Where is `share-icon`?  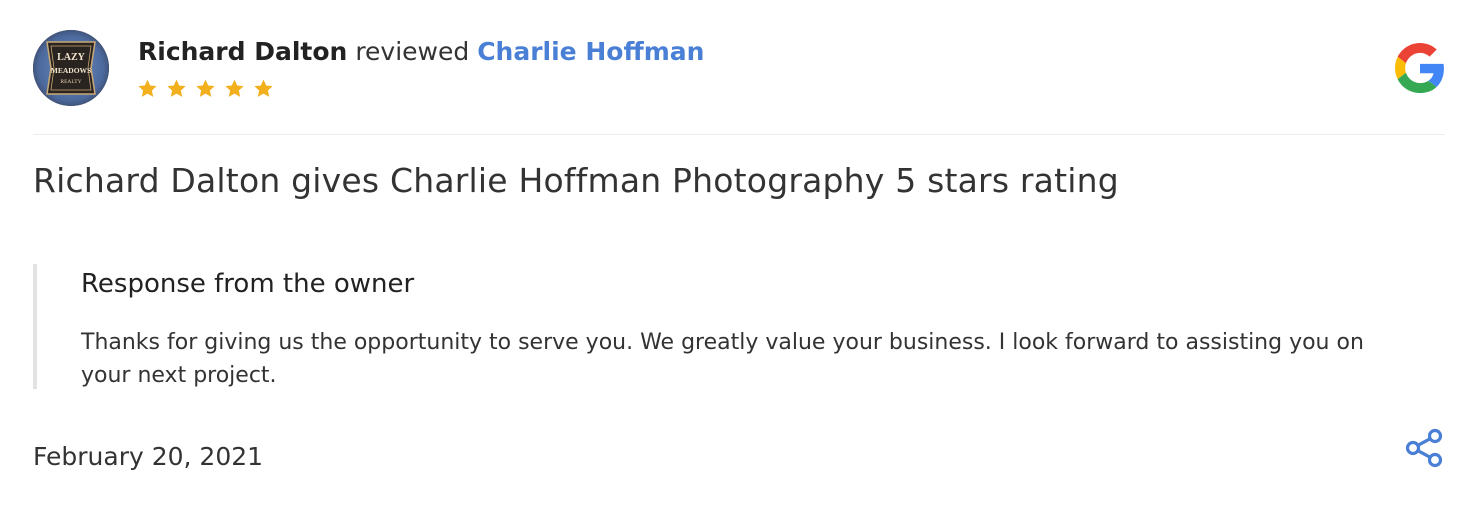
share-icon is located at coordinates (1424, 448).